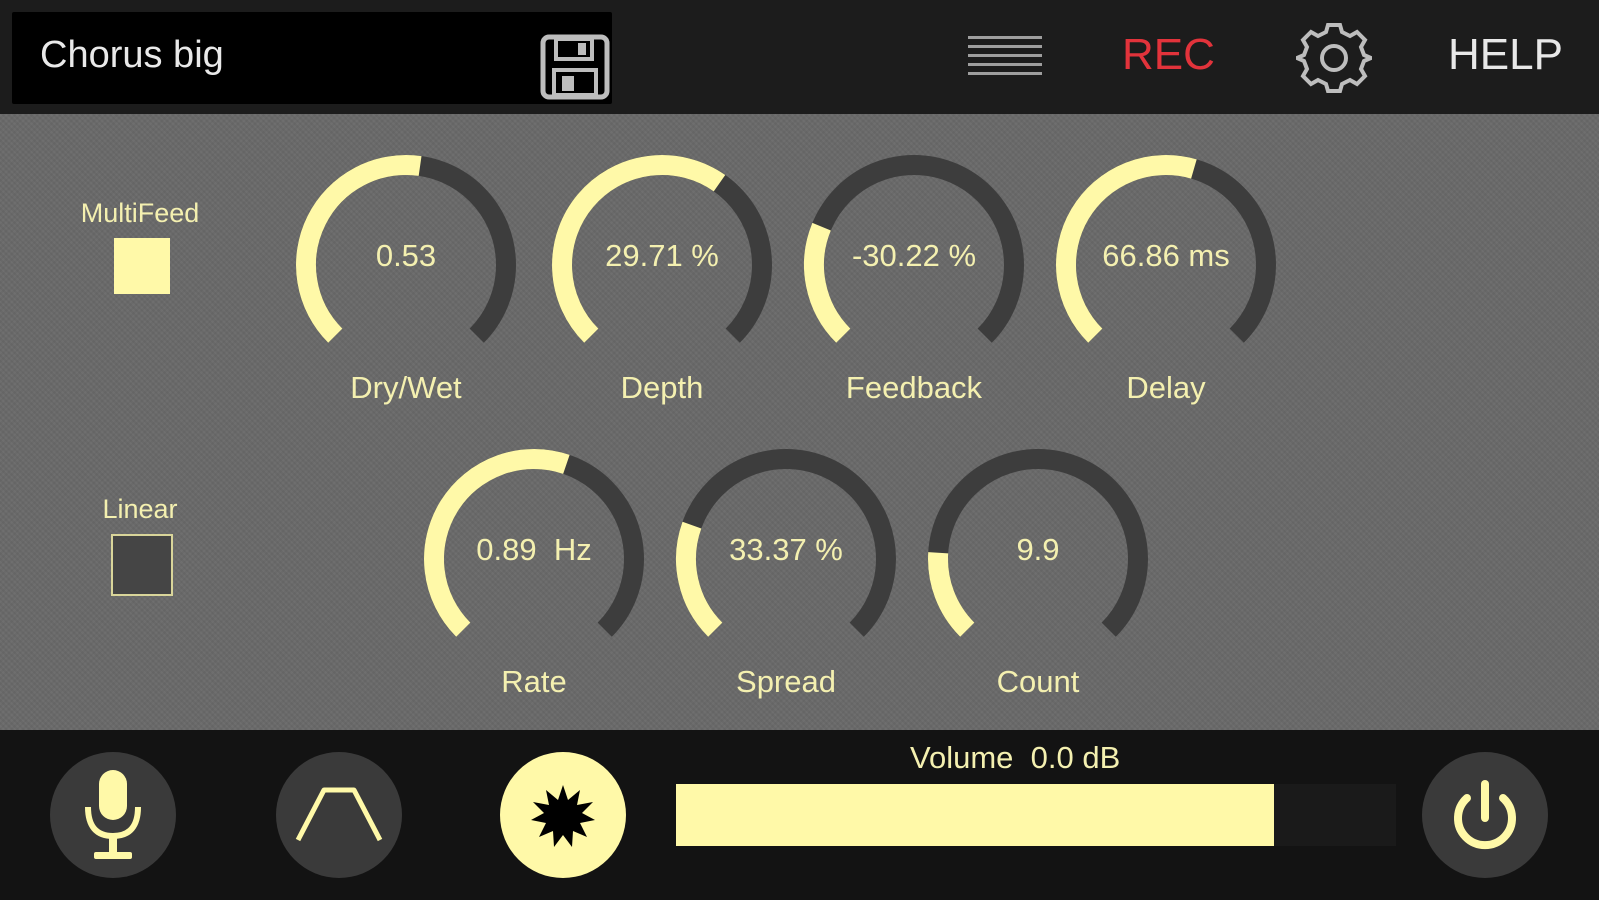 The width and height of the screenshot is (1599, 900). I want to click on multifeed-label: MultiFeed, so click(140, 213).